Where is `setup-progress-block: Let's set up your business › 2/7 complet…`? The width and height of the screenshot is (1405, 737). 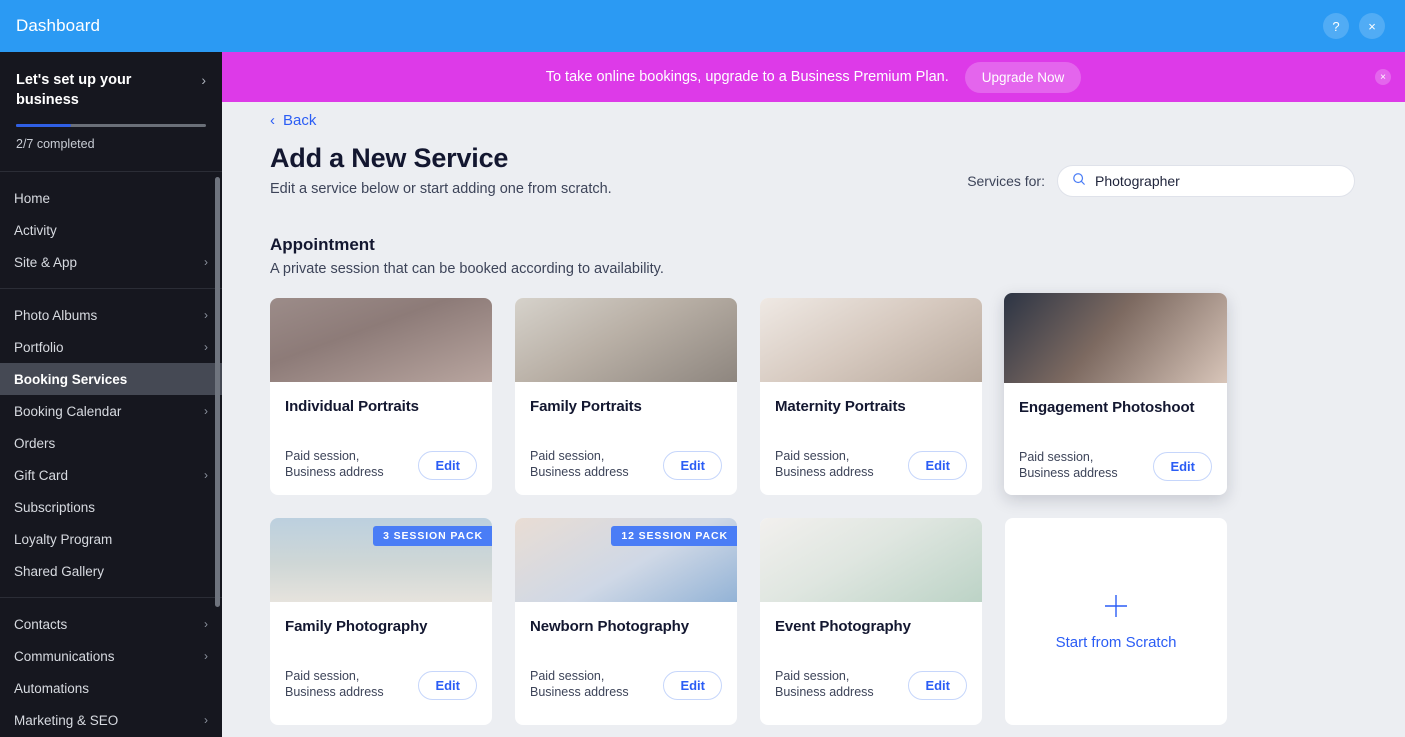 setup-progress-block: Let's set up your business › 2/7 complet… is located at coordinates (111, 108).